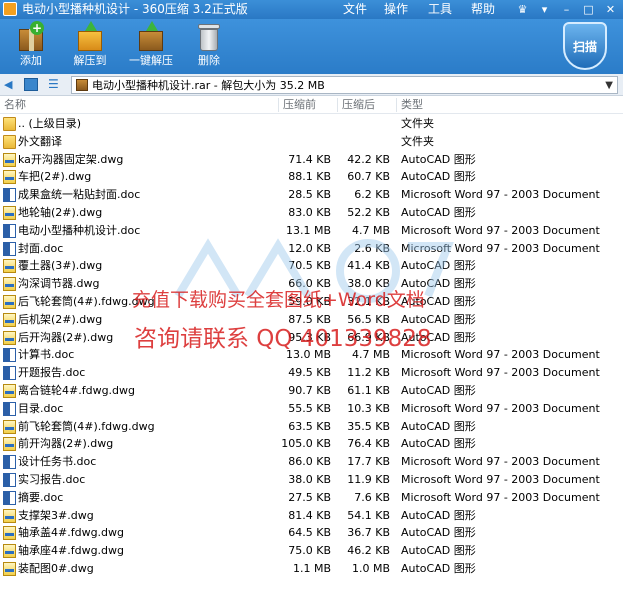  I want to click on file-name: 覆土器(3#).dwg, so click(60, 266).